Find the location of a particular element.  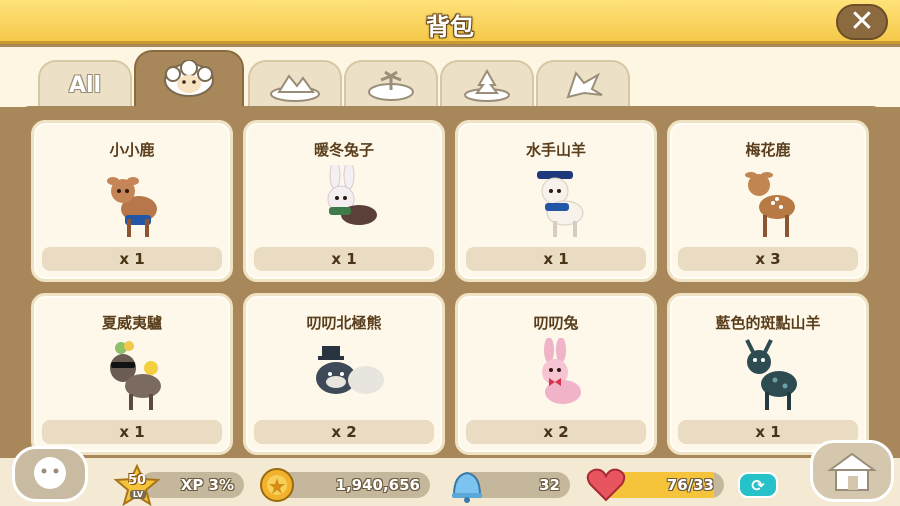

item-name: 暖冬兔子 is located at coordinates (343, 150).